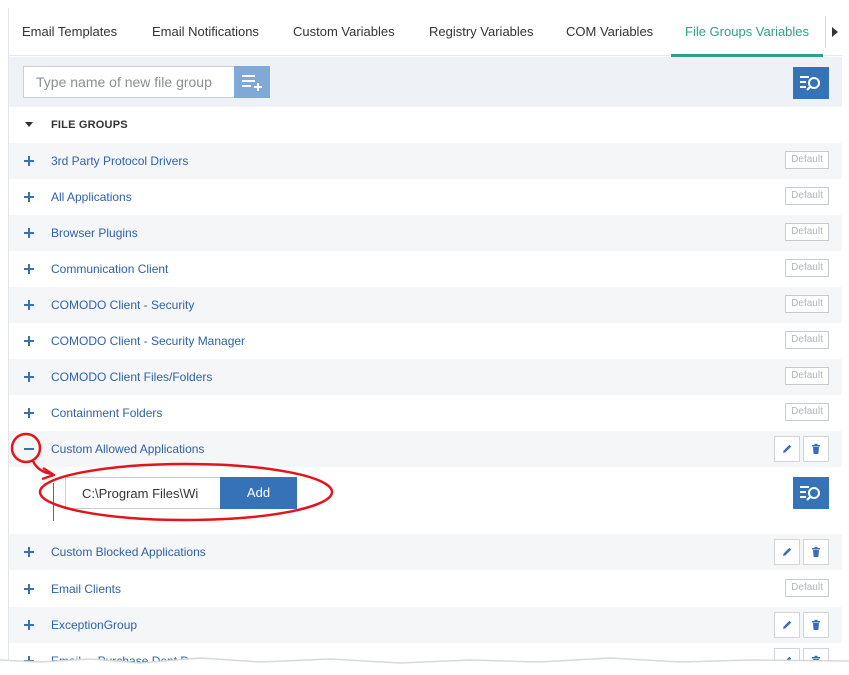  Describe the element at coordinates (425, 161) in the screenshot. I see `file-group-row: 3rd Party Protocol Drivers Default` at that location.